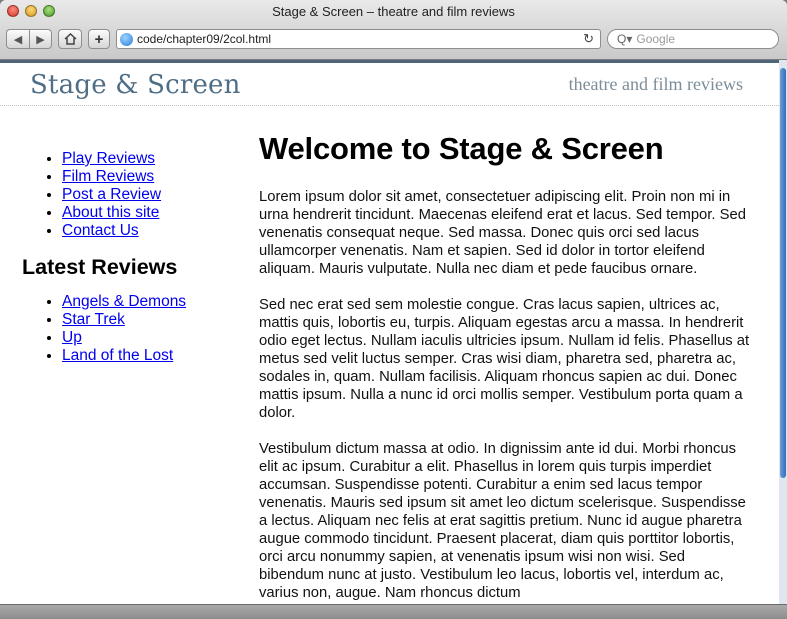 The height and width of the screenshot is (619, 787). Describe the element at coordinates (693, 39) in the screenshot. I see `search-field: Q▾ Google` at that location.